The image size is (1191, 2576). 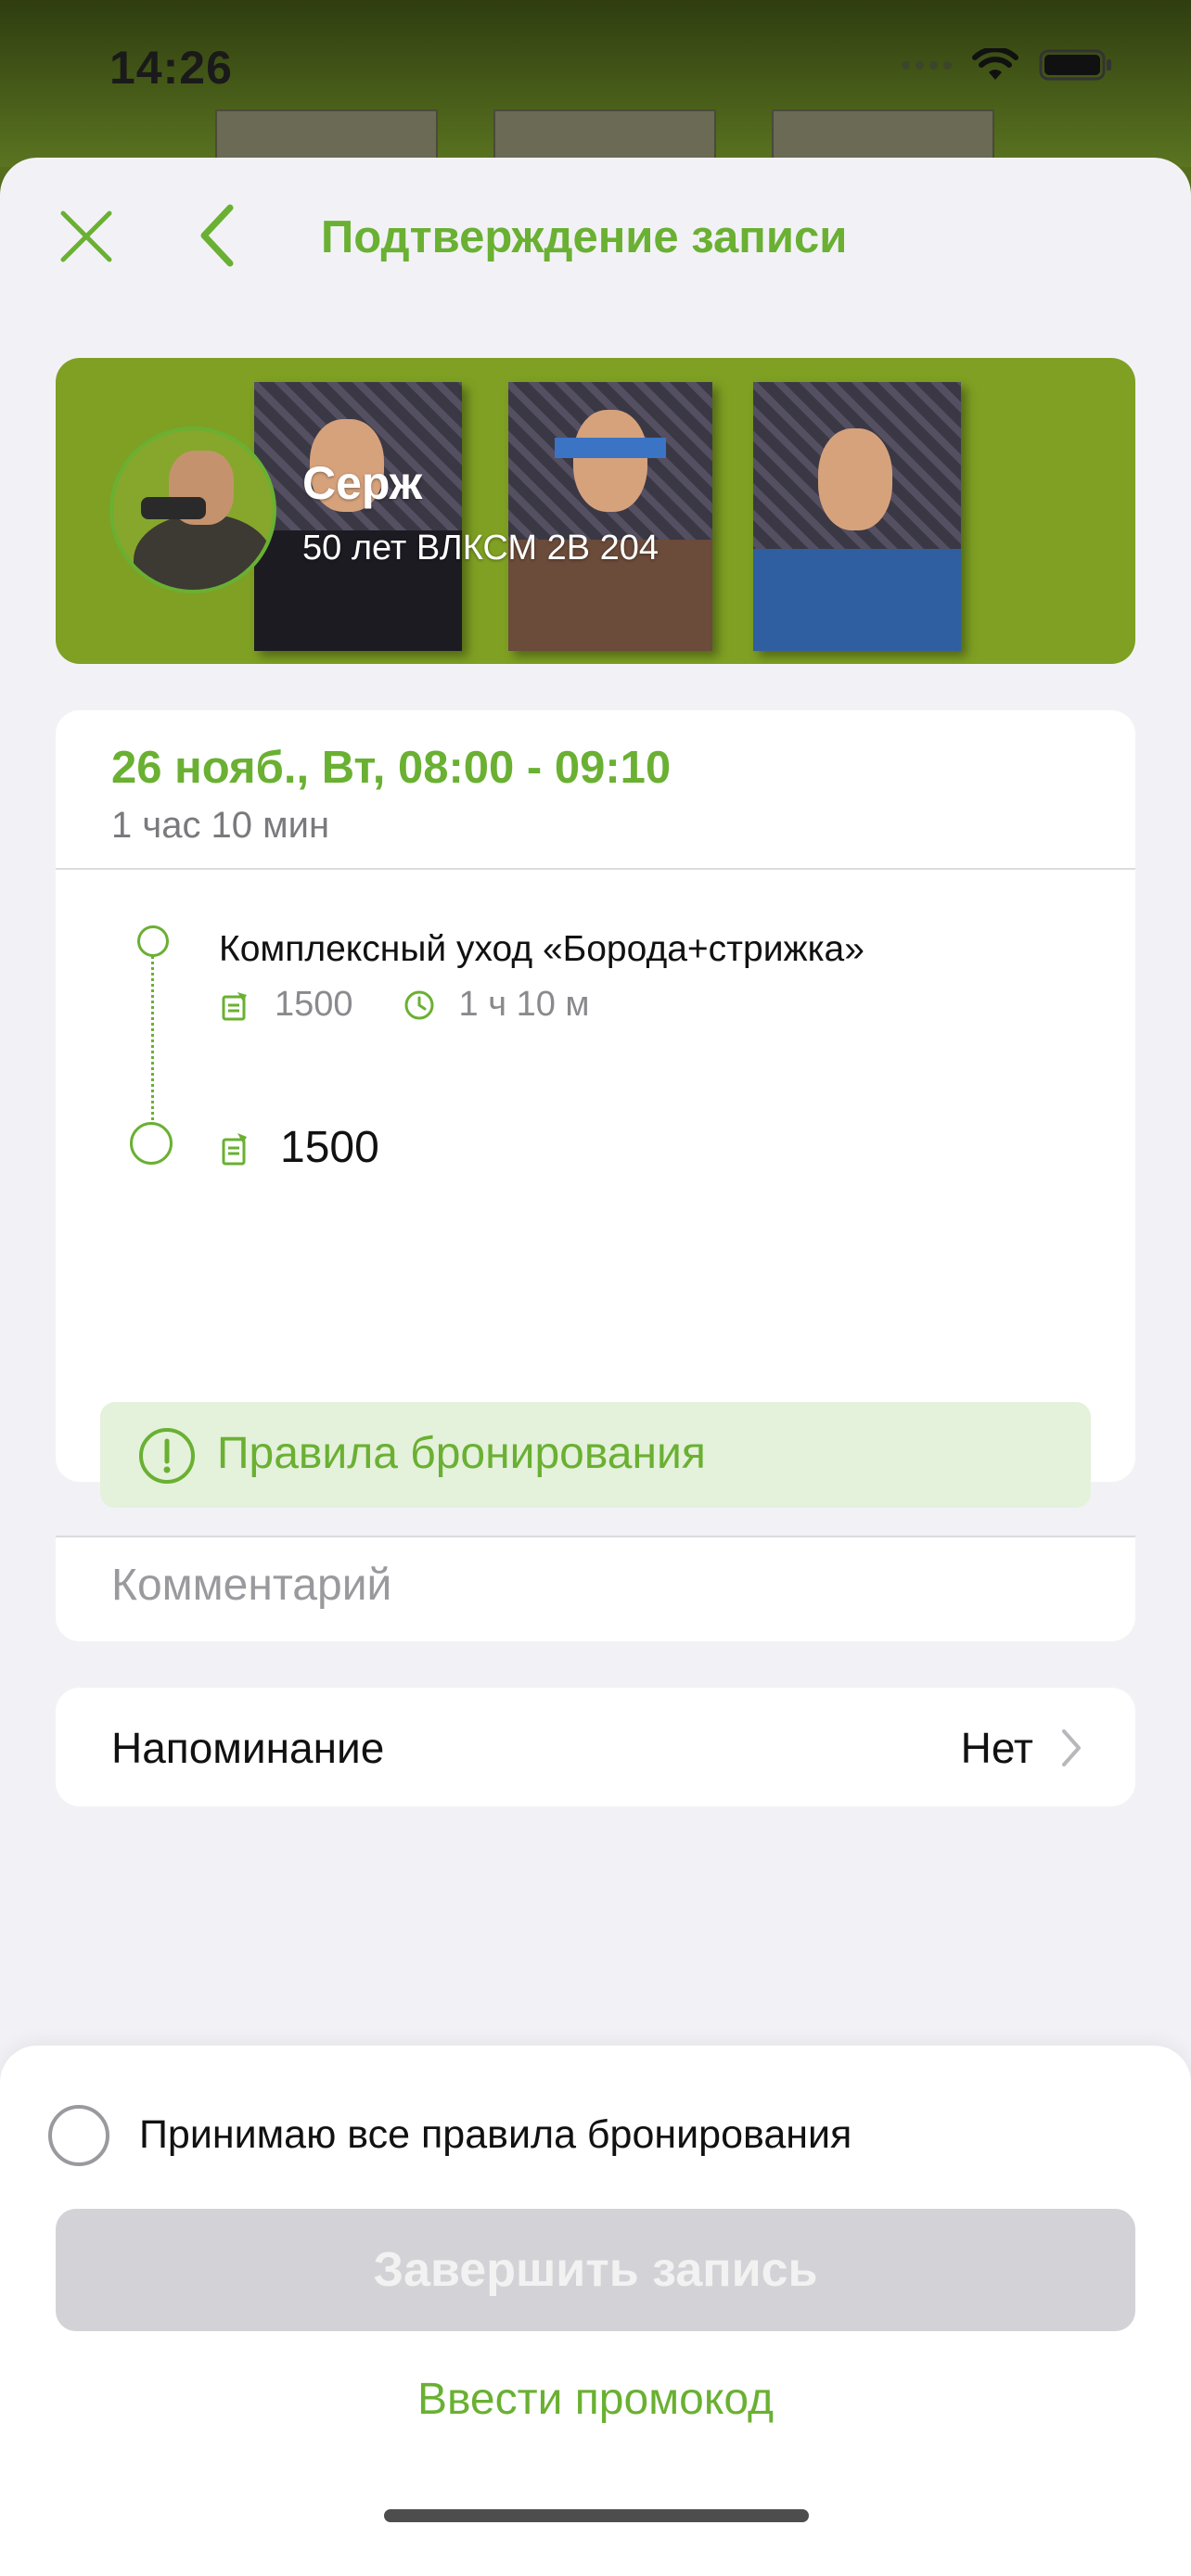 What do you see at coordinates (192, 510) in the screenshot?
I see `avatar` at bounding box center [192, 510].